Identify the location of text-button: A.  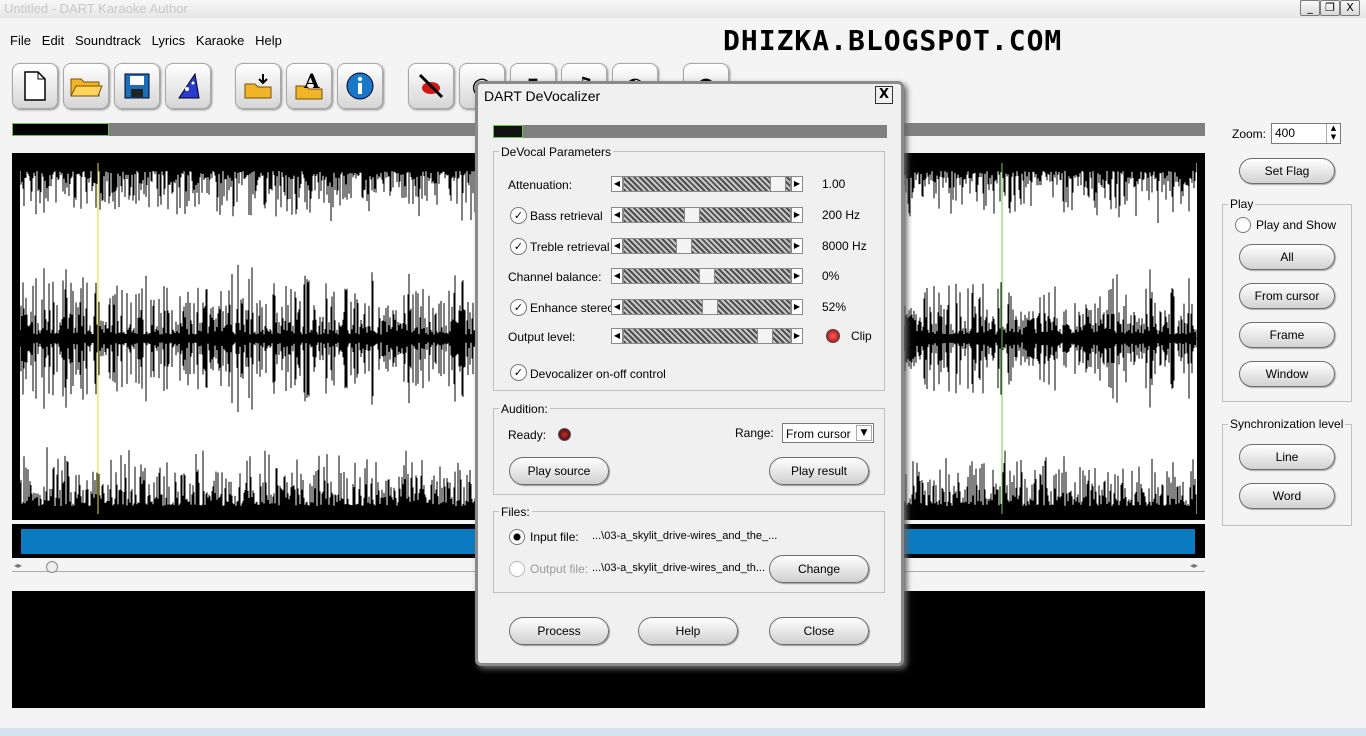
(309, 86).